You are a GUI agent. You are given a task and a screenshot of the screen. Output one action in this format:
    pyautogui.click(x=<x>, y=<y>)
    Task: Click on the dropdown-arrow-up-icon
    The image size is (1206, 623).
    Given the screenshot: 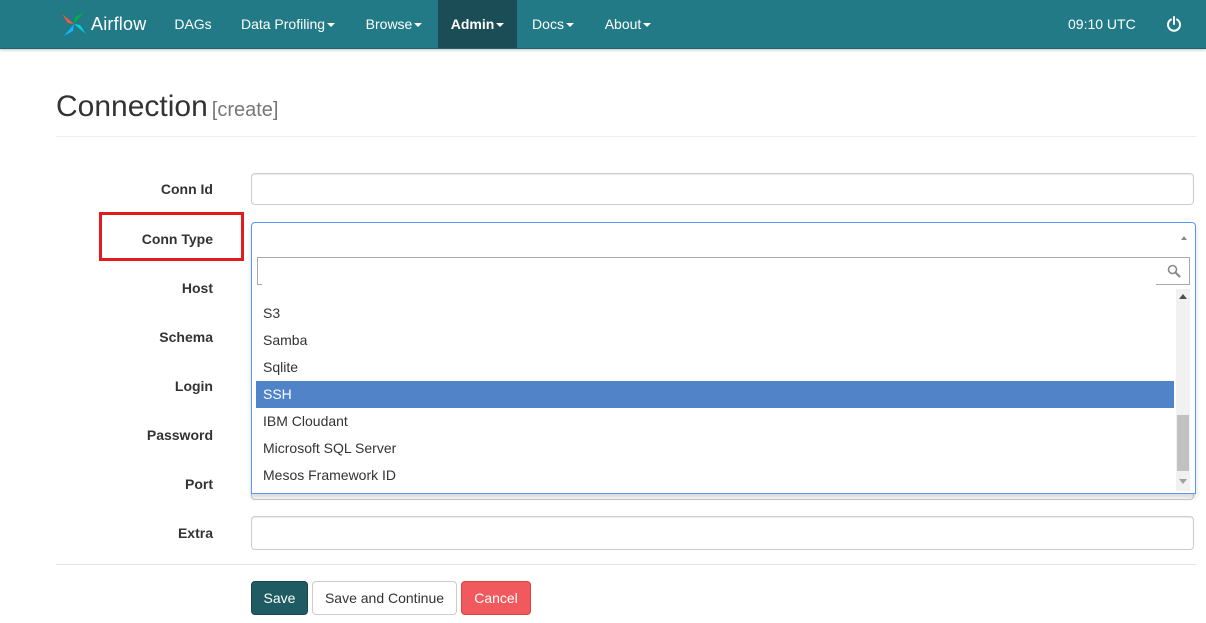 What is the action you would take?
    pyautogui.click(x=1184, y=238)
    